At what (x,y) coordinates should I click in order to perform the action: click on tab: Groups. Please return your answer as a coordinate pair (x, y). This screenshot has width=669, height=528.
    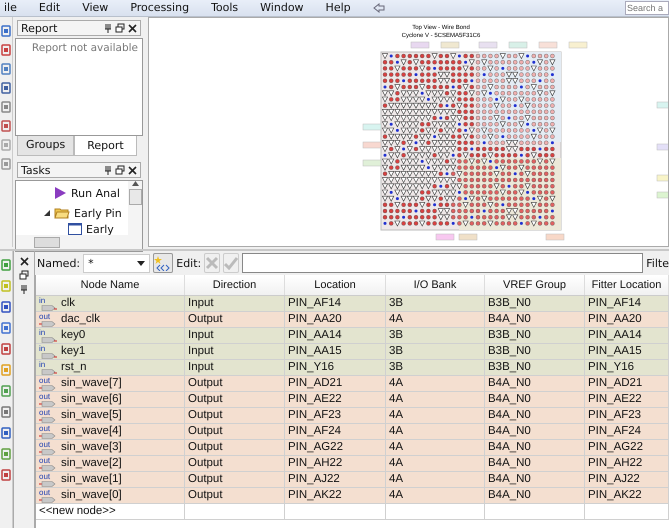
    Looking at the image, I should click on (45, 146).